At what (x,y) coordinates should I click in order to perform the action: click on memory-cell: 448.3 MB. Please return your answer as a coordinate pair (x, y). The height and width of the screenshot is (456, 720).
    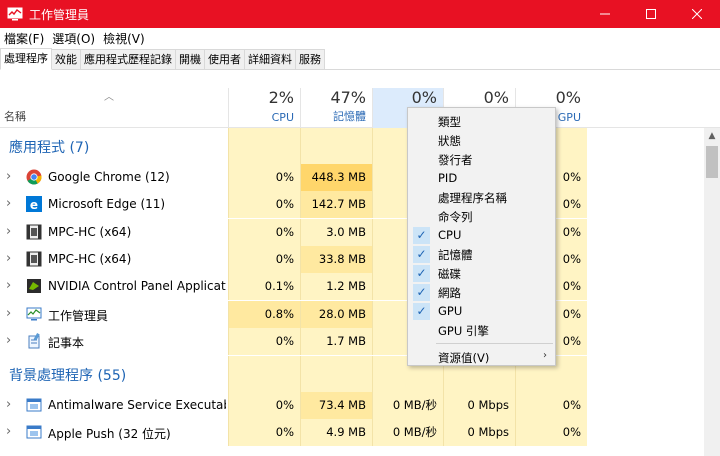
    Looking at the image, I should click on (336, 177).